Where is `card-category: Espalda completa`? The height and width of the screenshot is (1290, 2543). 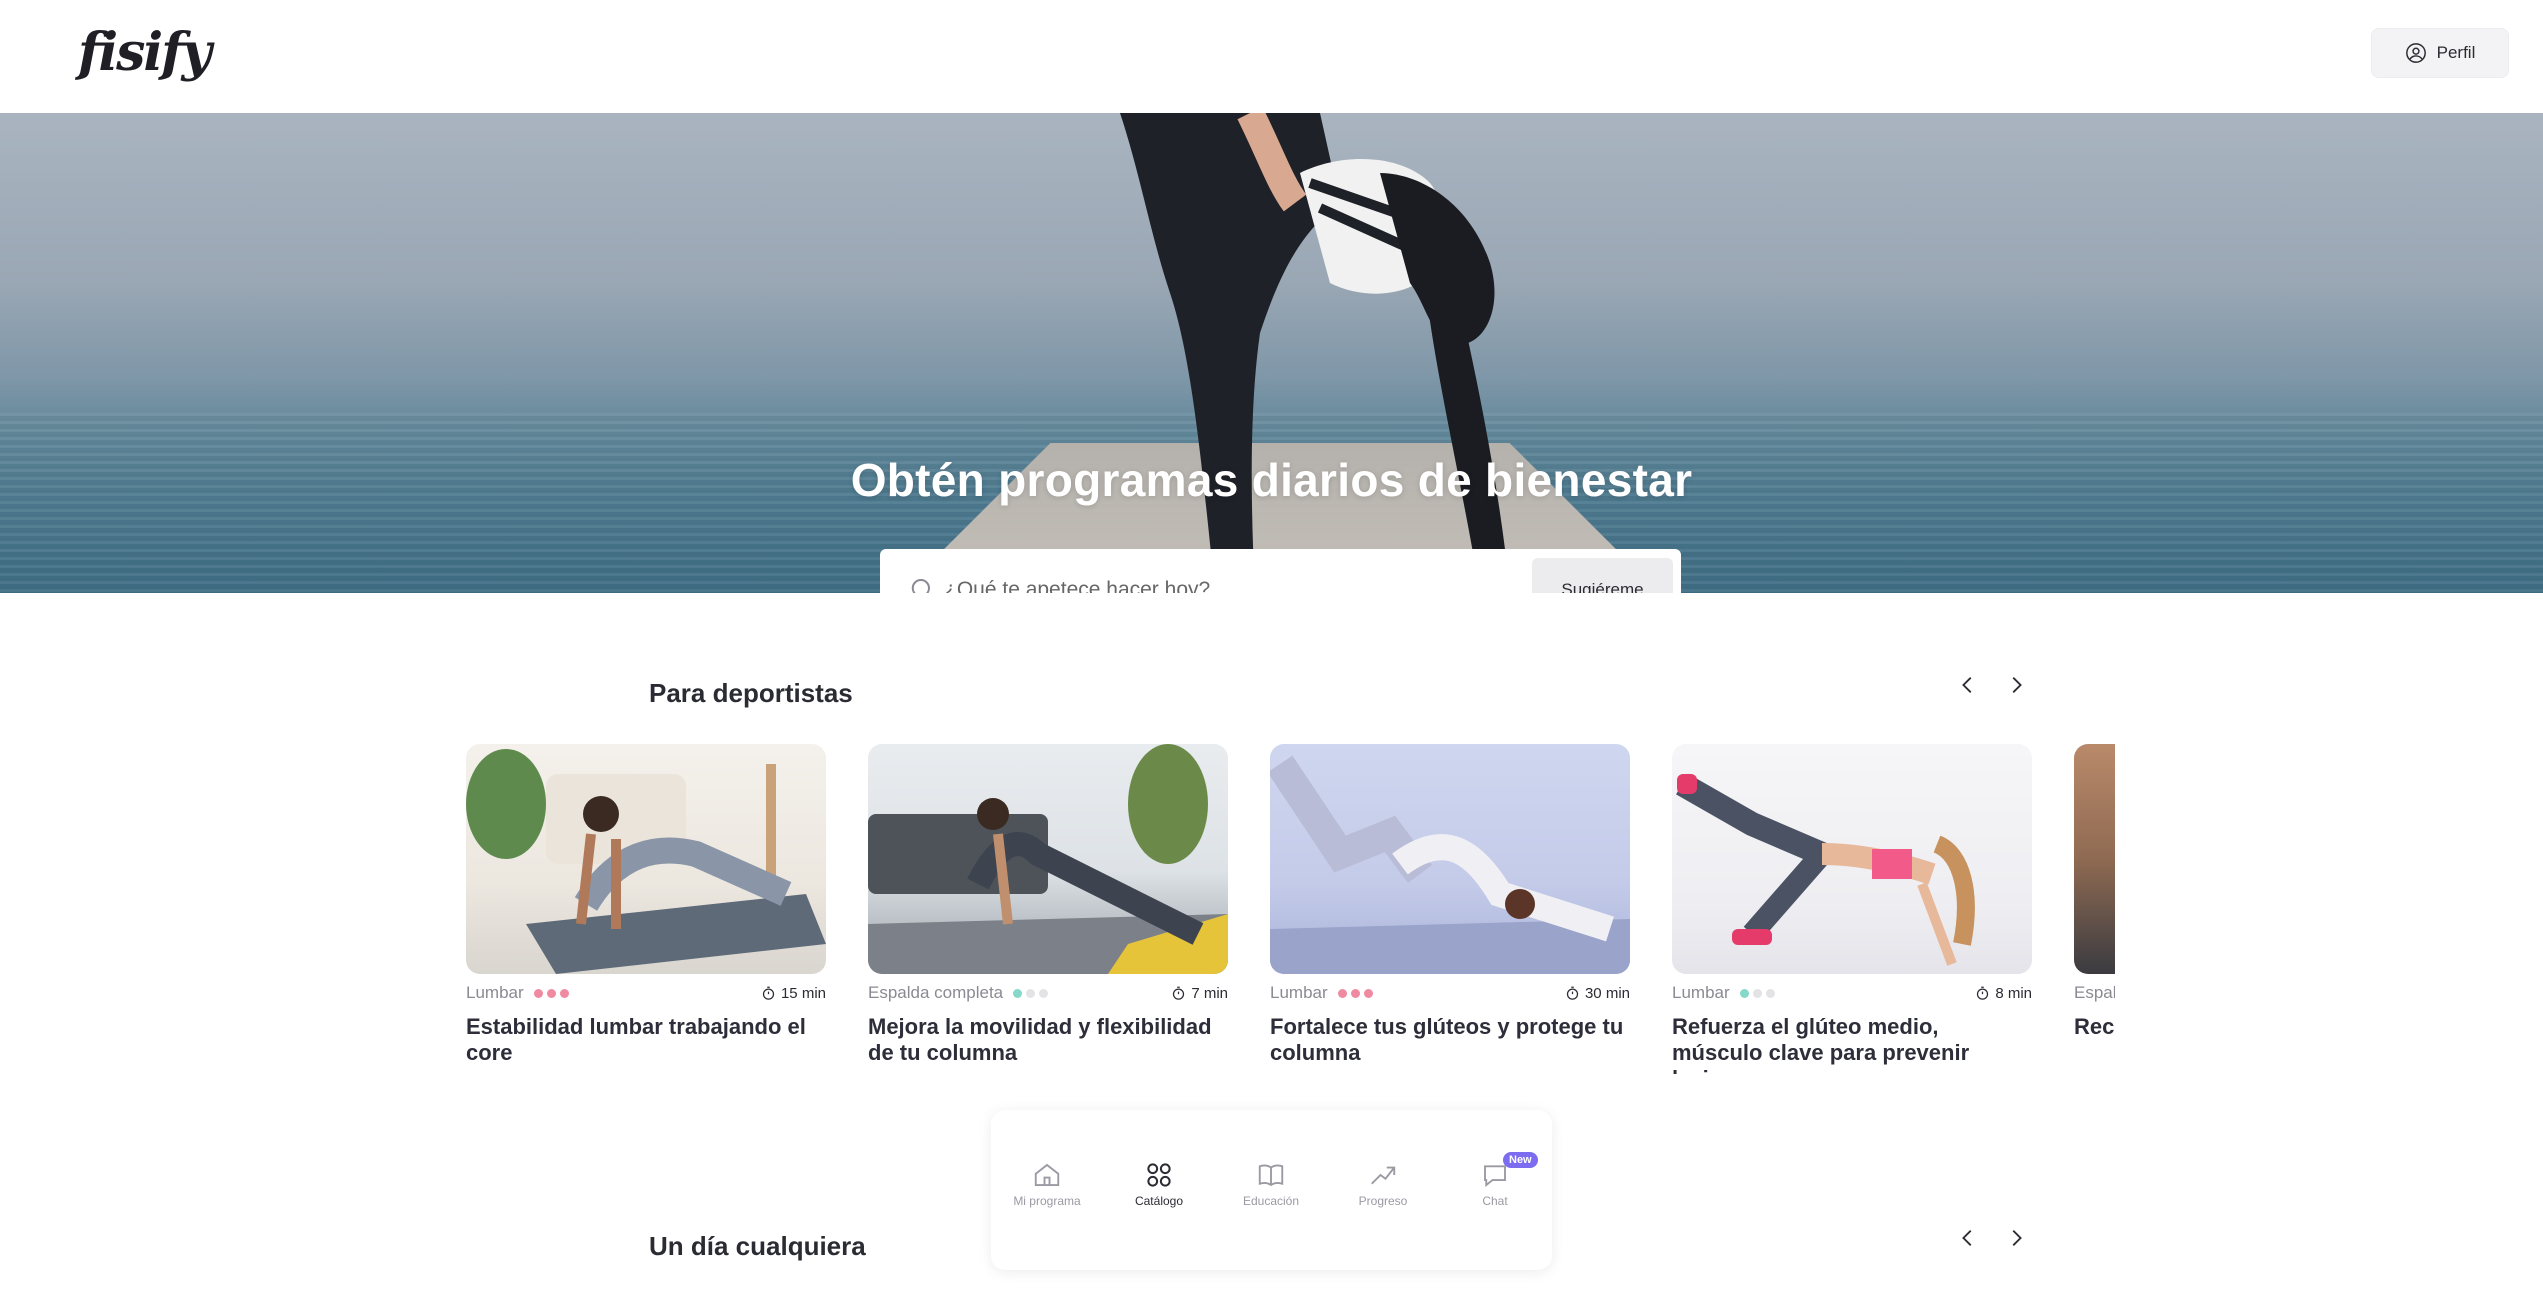 card-category: Espalda completa is located at coordinates (936, 992).